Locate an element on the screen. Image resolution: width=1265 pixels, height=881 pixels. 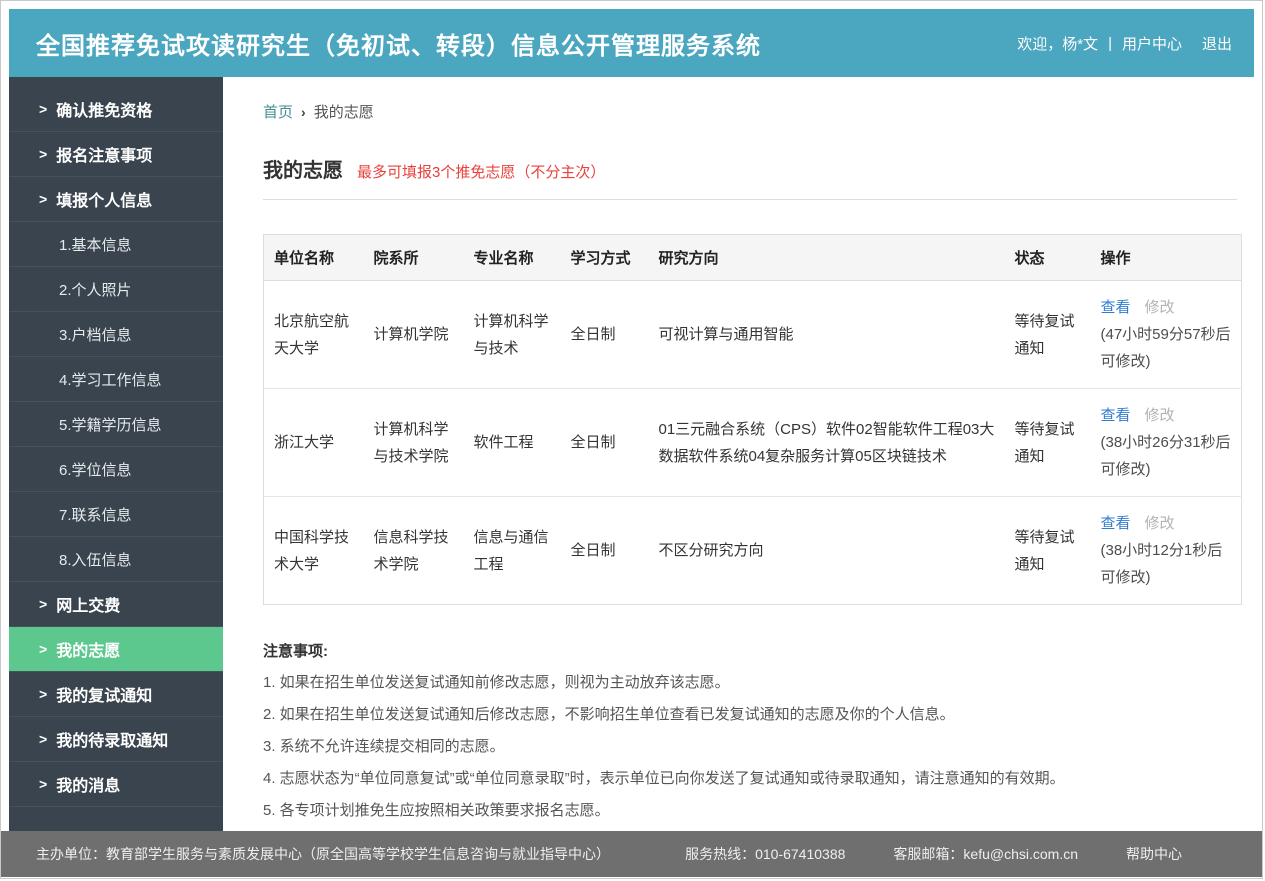
sidebar-item-13: > 我的志愿 is located at coordinates (116, 649).